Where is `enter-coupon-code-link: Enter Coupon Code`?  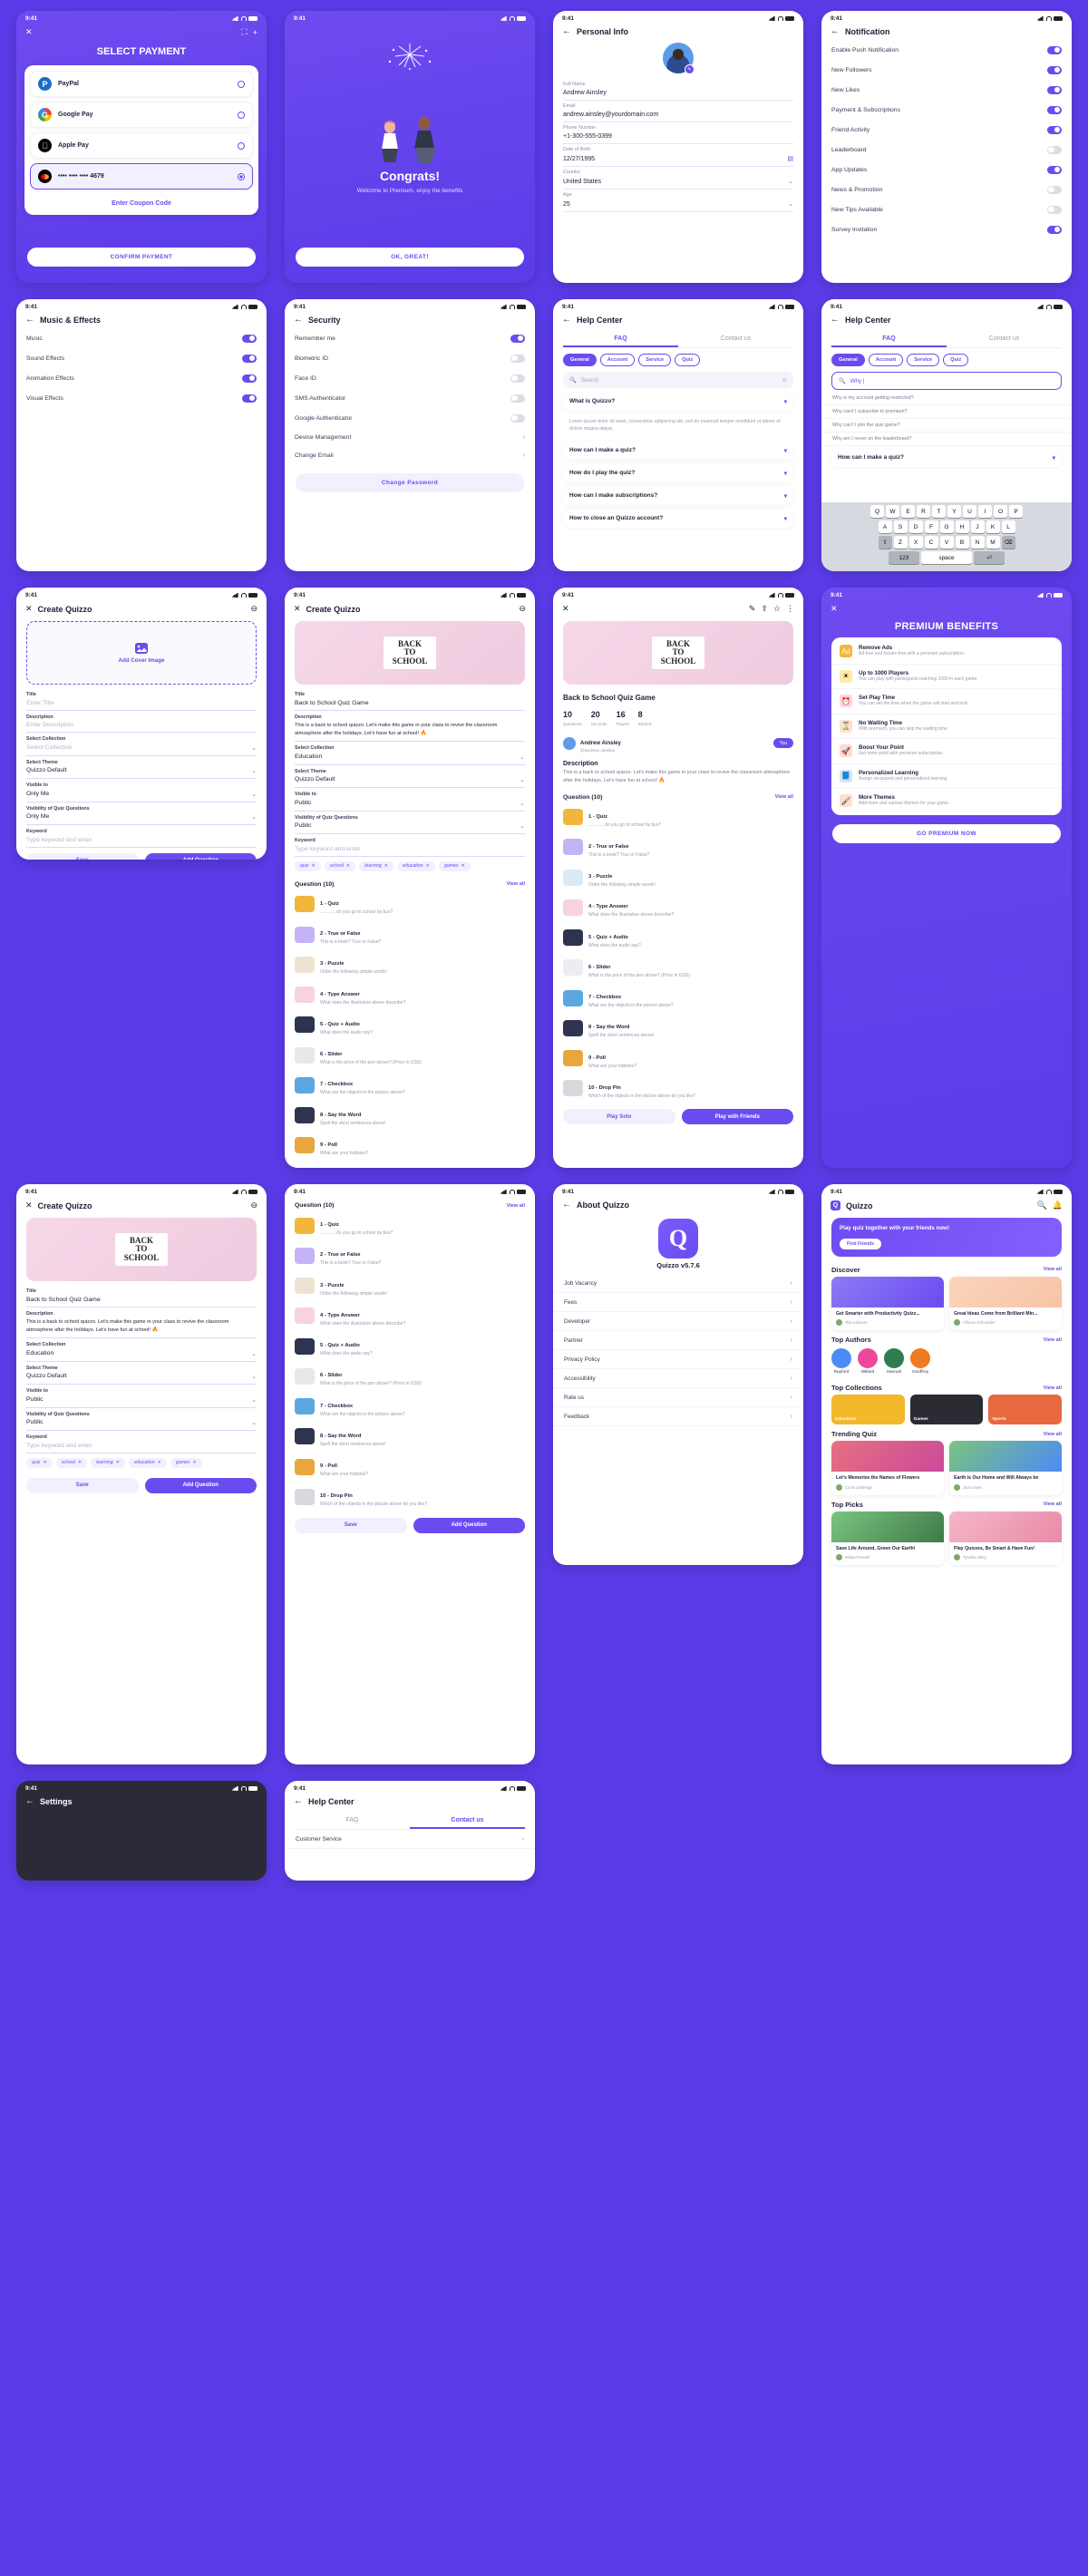 enter-coupon-code-link: Enter Coupon Code is located at coordinates (142, 201).